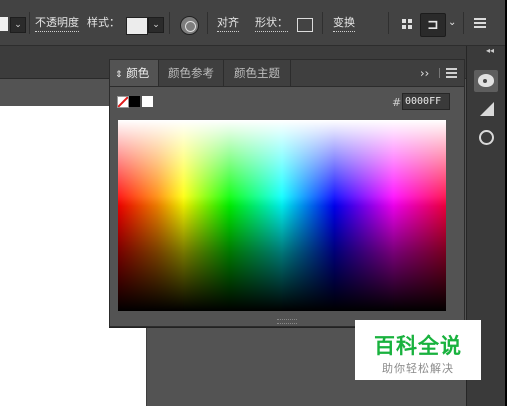  I want to click on fill-swatch-button, so click(4, 24).